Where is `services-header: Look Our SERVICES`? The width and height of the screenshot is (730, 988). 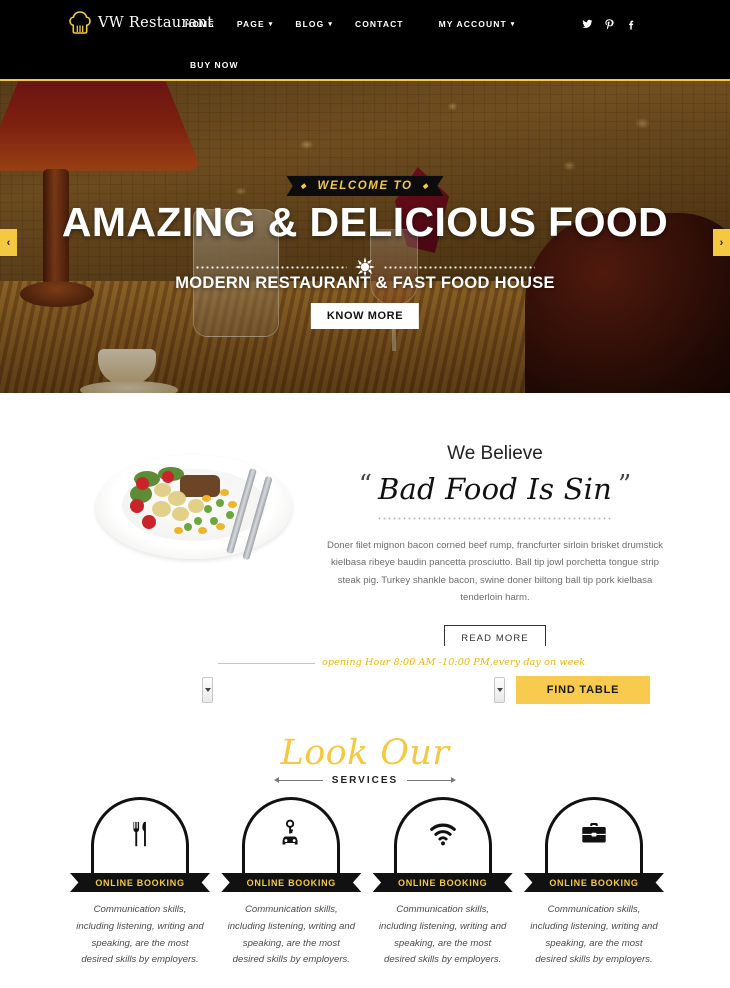
services-header: Look Our SERVICES is located at coordinates (365, 755).